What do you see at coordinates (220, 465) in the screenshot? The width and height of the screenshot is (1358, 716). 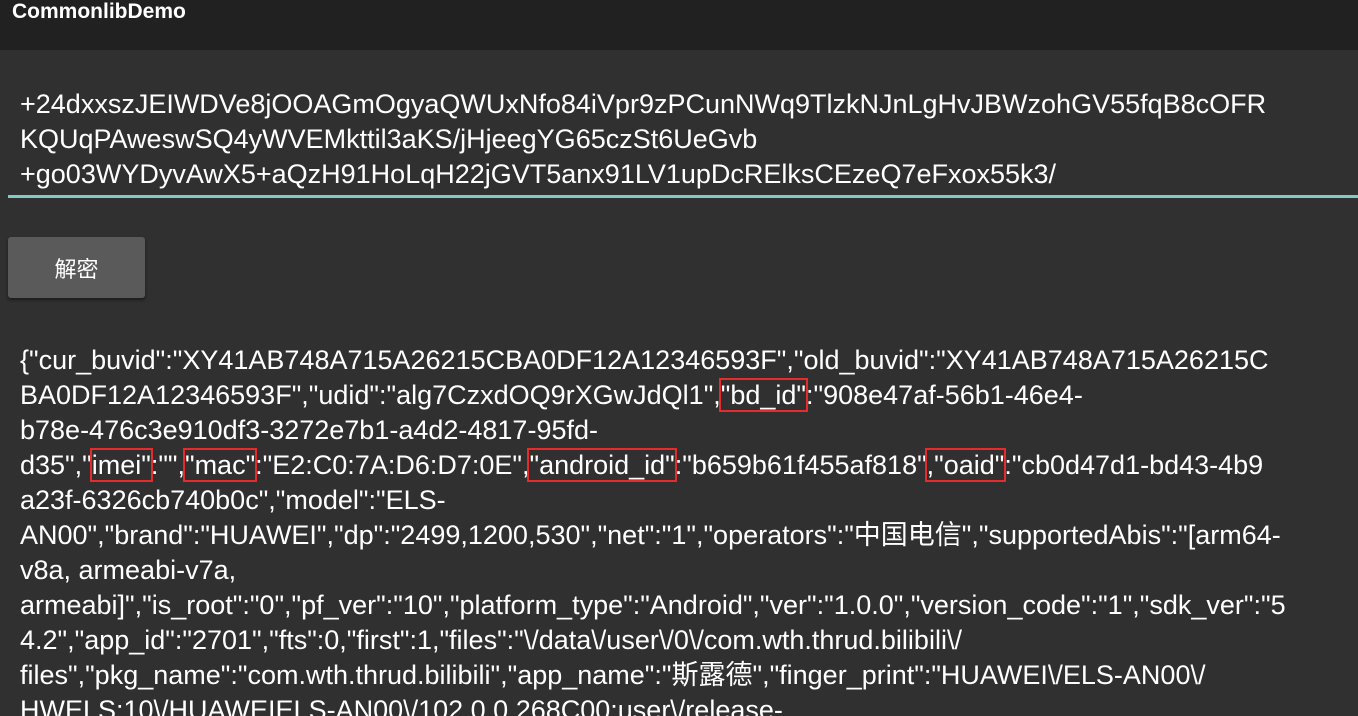 I see `highlight-mac: "mac"` at bounding box center [220, 465].